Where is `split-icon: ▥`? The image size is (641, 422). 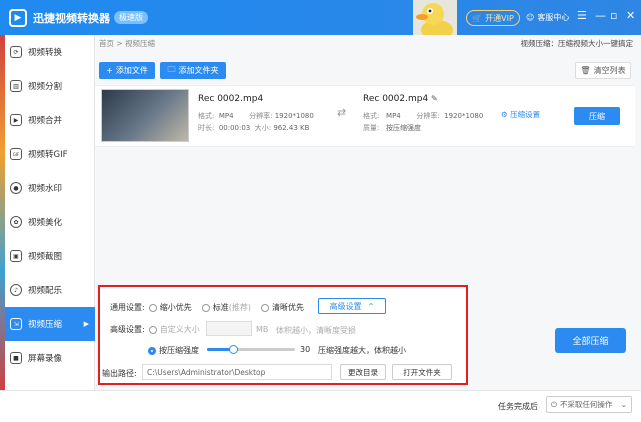
split-icon: ▥ is located at coordinates (16, 86).